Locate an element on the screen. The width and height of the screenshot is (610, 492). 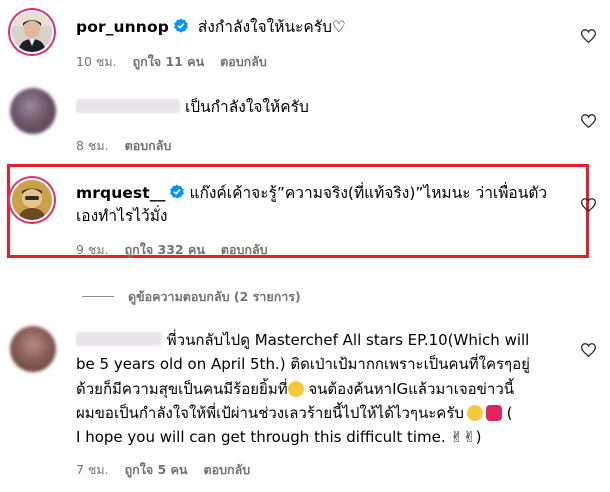
comment-2-text-row: เป็นกำลังใจให้ครับ is located at coordinates (192, 107).